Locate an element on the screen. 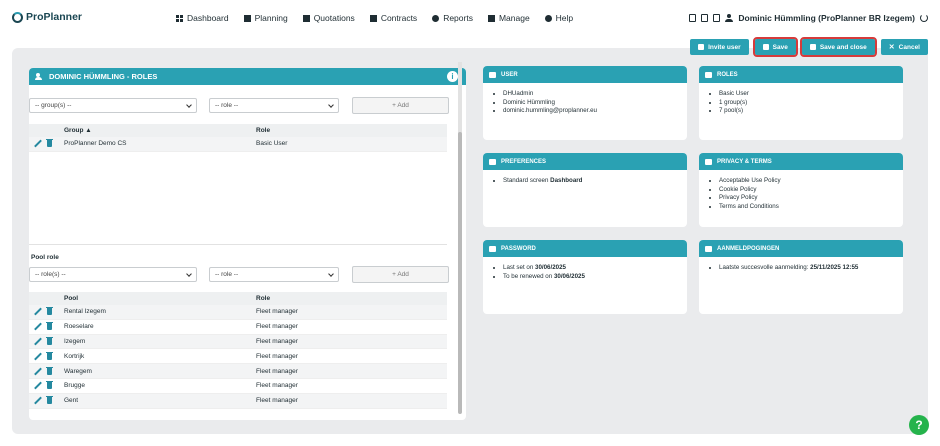  save-and-close-button: Save and close is located at coordinates (838, 47).